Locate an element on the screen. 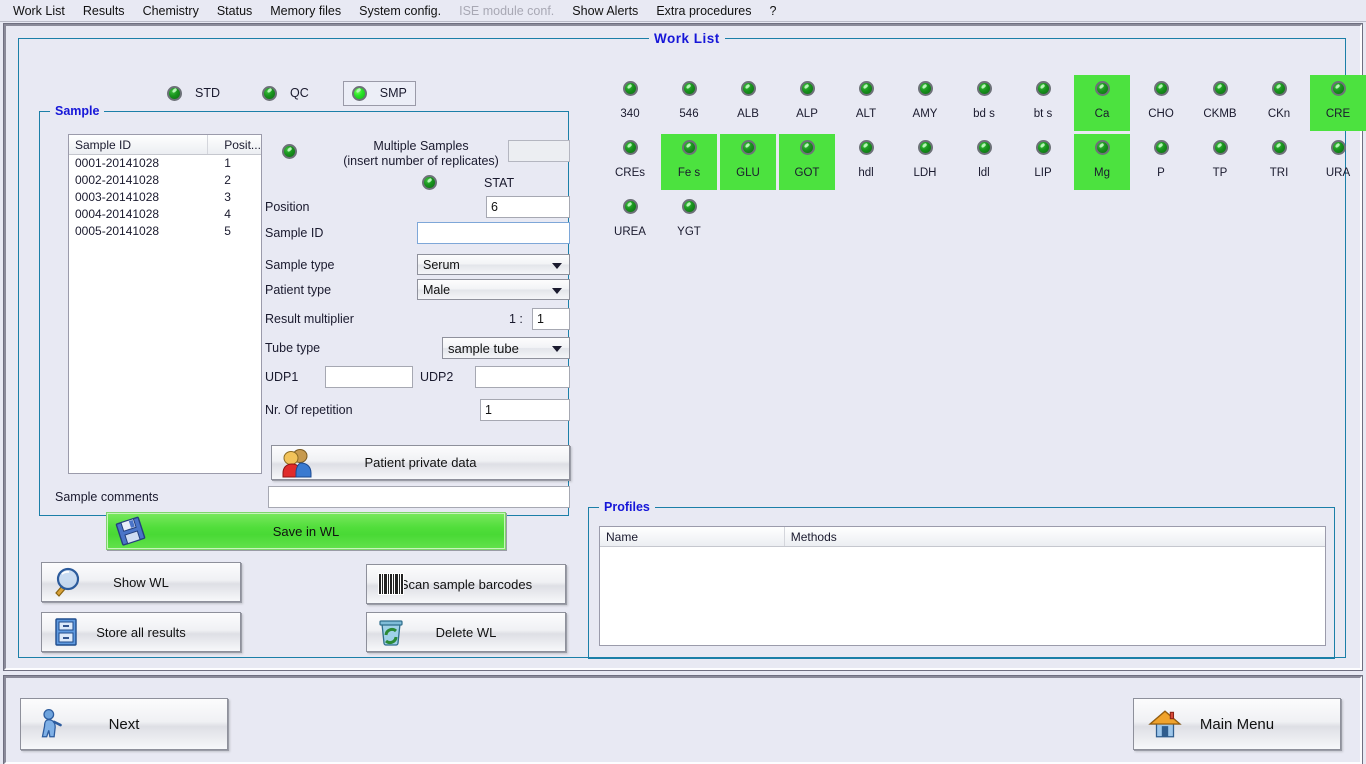 This screenshot has width=1366, height=764. sample-comments-input is located at coordinates (419, 497).